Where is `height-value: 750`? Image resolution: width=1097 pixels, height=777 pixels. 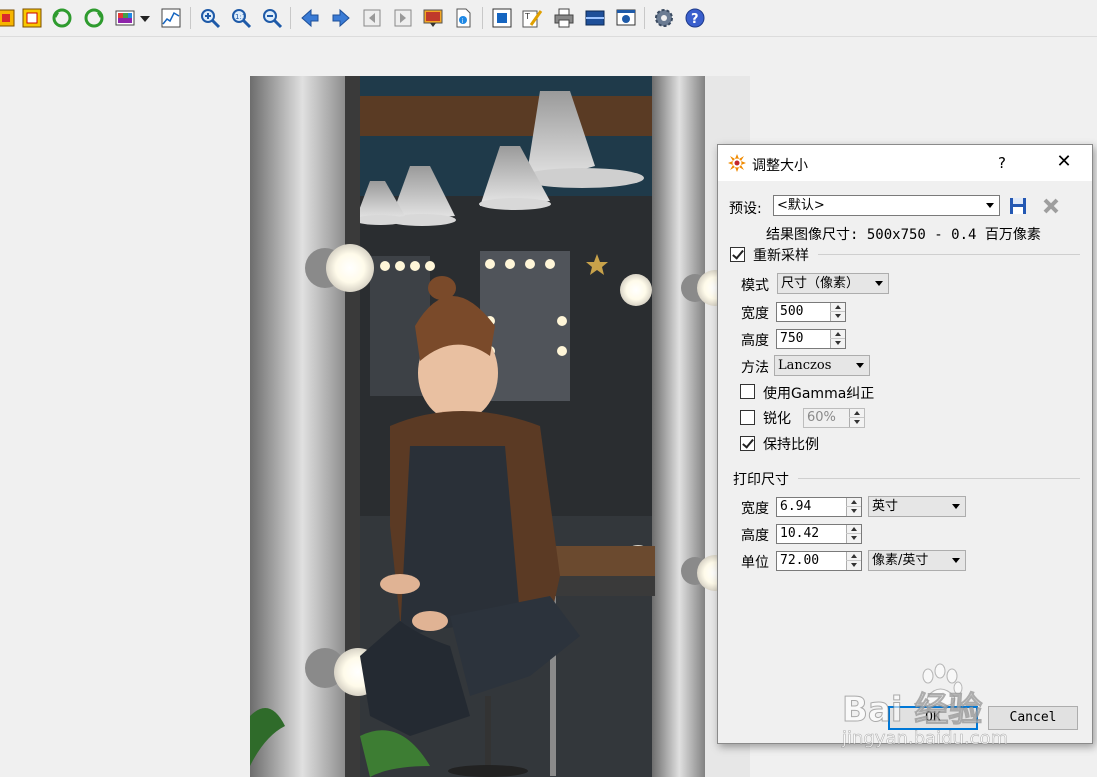 height-value: 750 is located at coordinates (792, 338).